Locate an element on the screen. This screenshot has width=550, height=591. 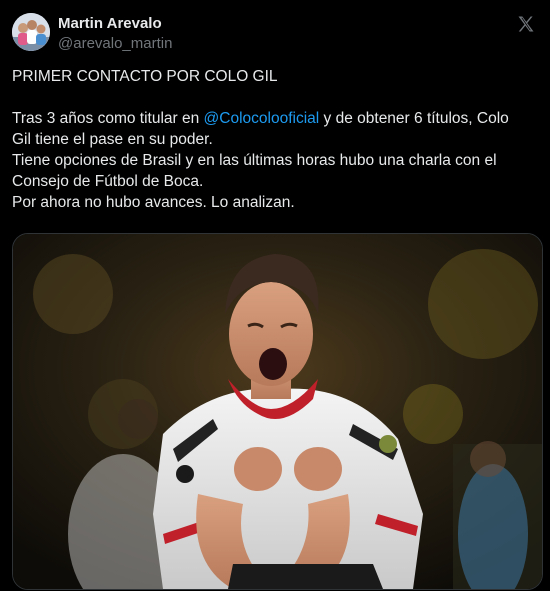
author-display-name: Martin Arevalo is located at coordinates (115, 24).